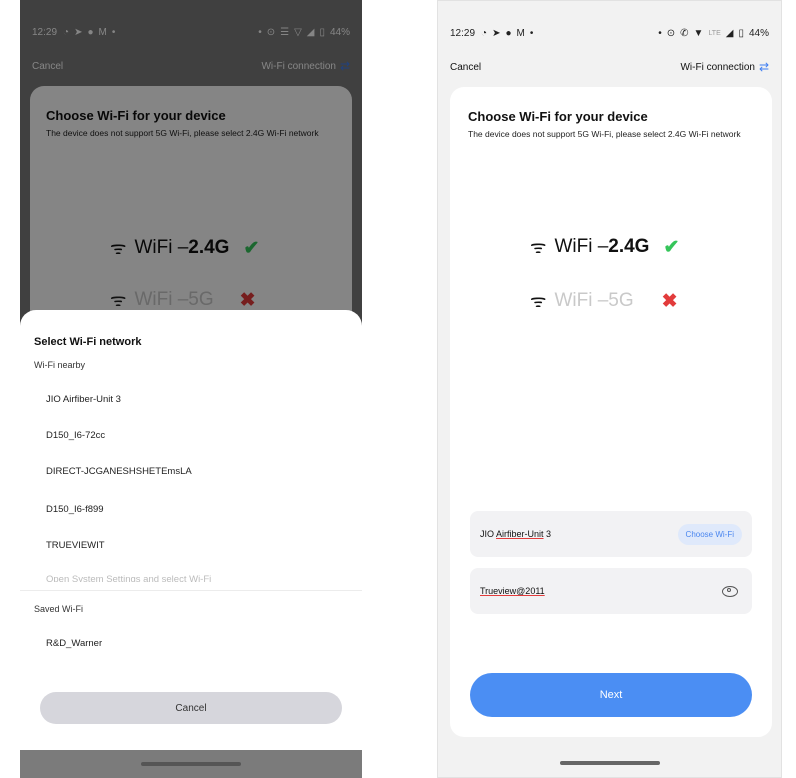 The width and height of the screenshot is (796, 778). What do you see at coordinates (488, 534) in the screenshot?
I see `ssid-prefix: JIO` at bounding box center [488, 534].